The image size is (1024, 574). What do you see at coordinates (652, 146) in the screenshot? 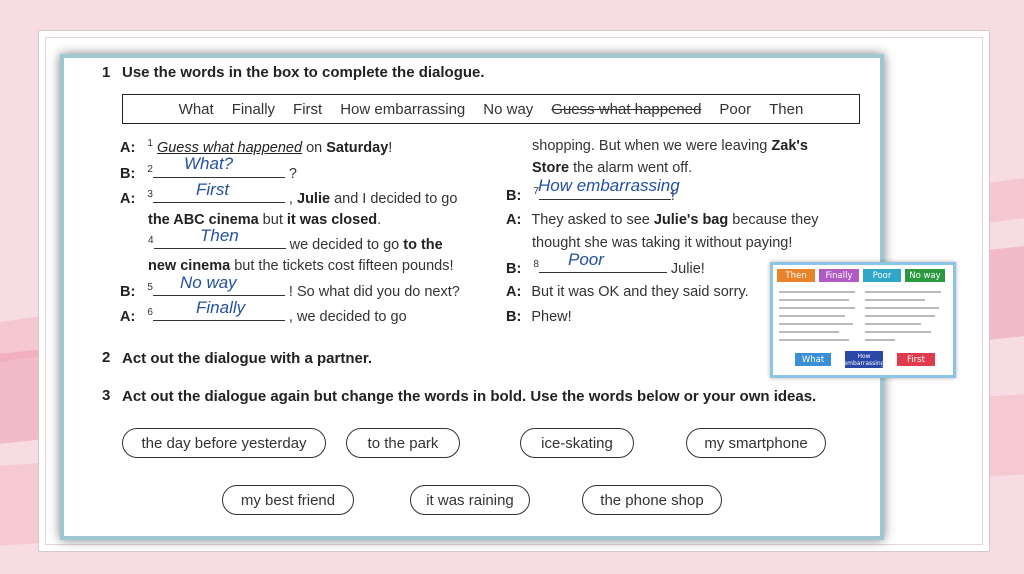
I see `dialogue-text: shopping. But when we were leaving` at bounding box center [652, 146].